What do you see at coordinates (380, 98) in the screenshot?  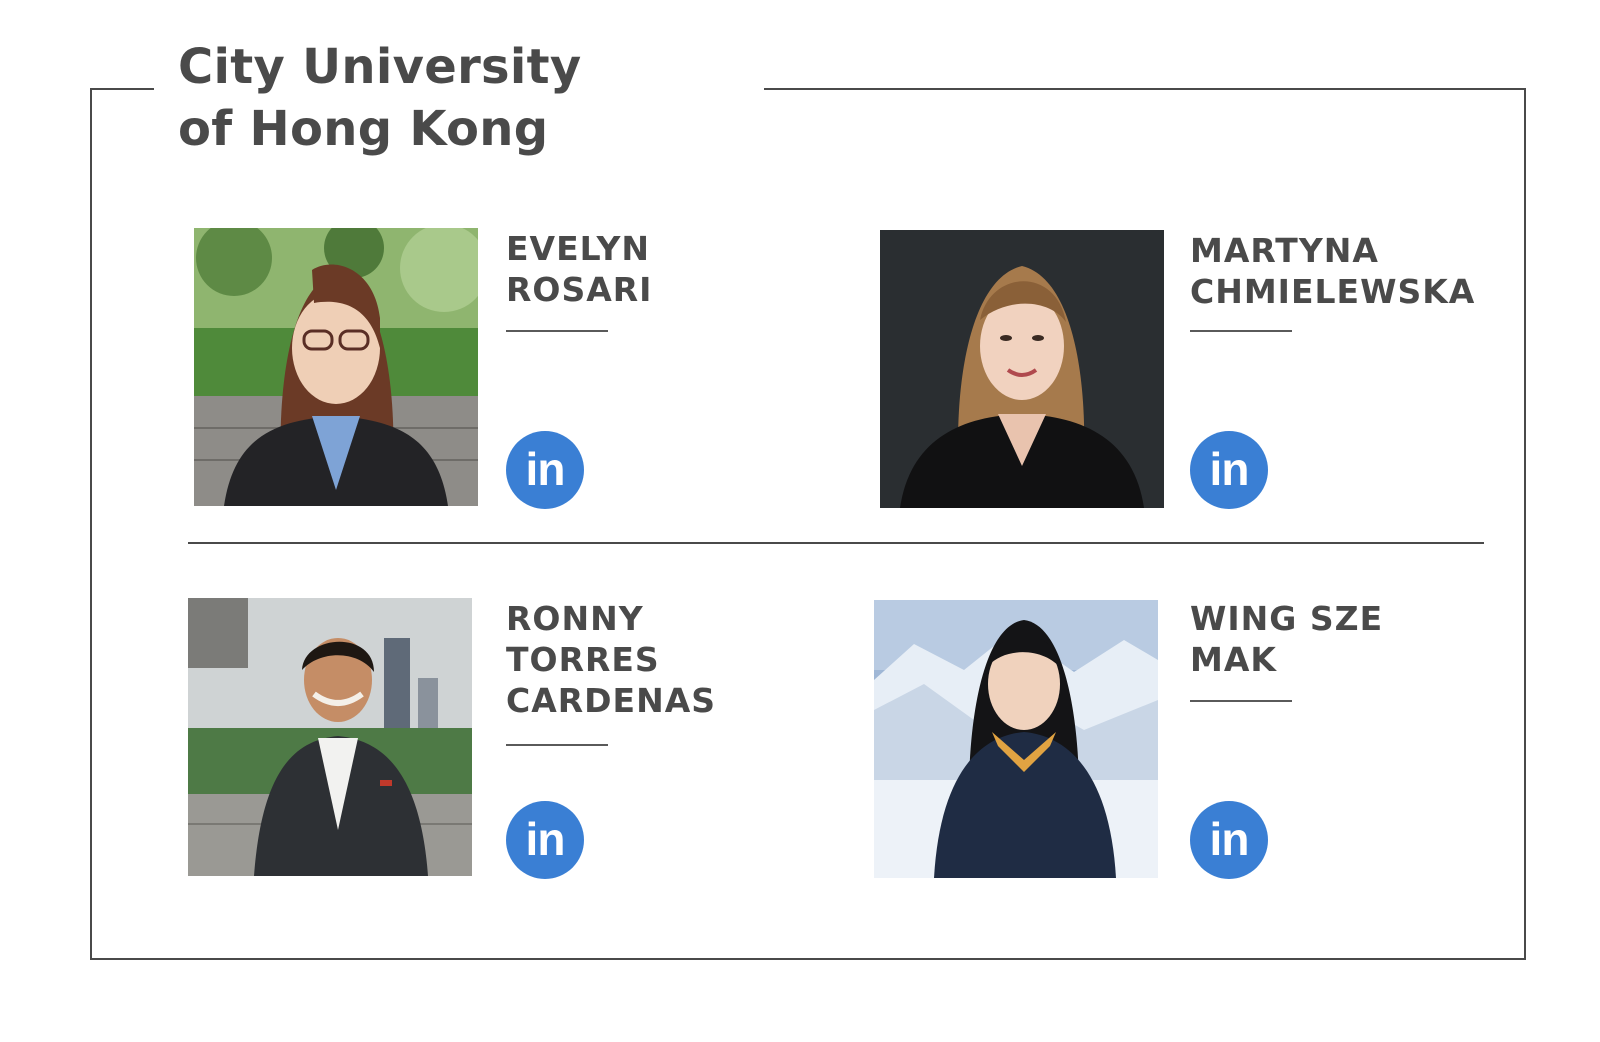 I see `university-title: City University of Hong Kong` at bounding box center [380, 98].